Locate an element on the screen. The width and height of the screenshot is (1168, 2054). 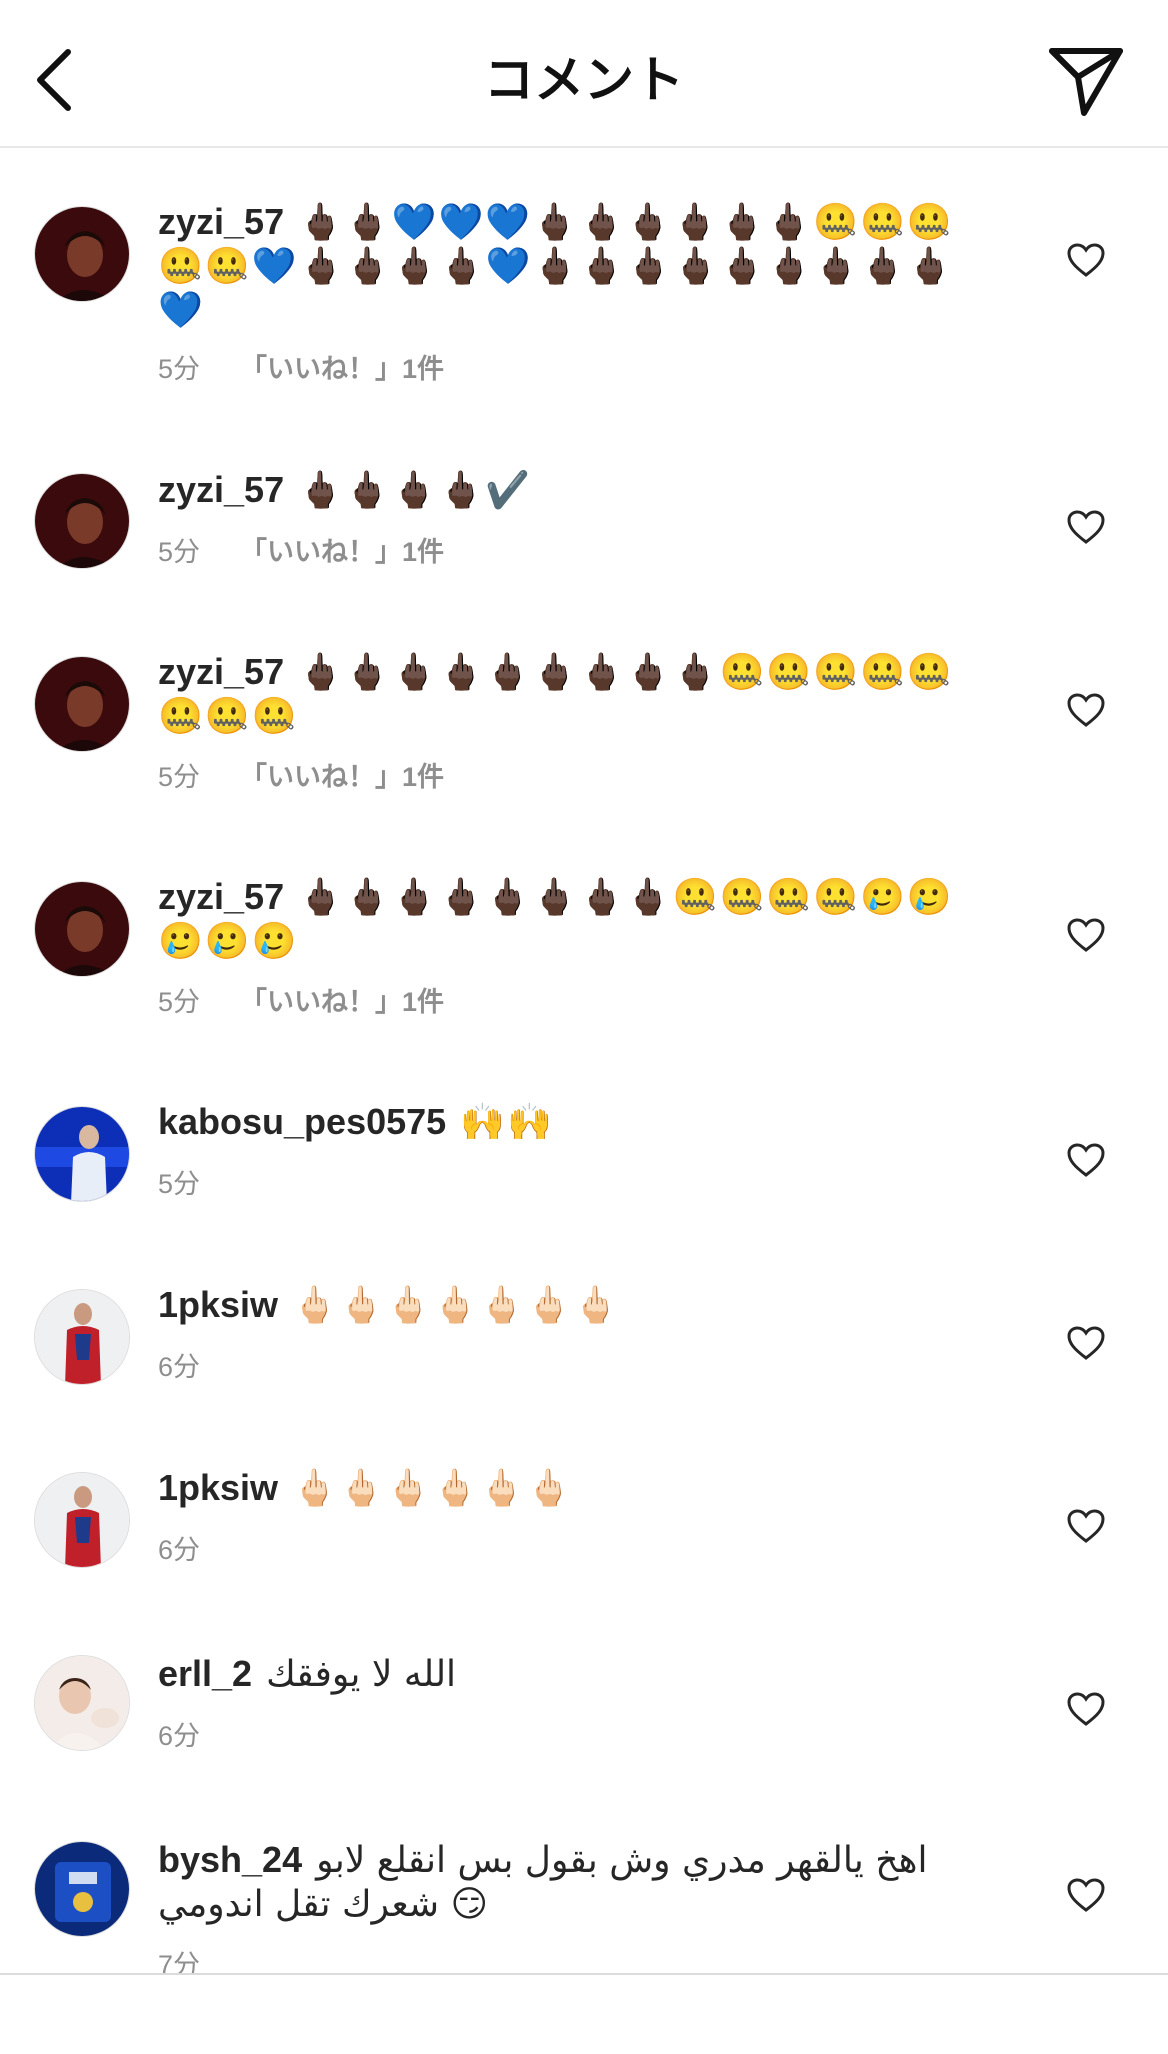
comment-text: 🖕🏻🖕🏻🖕🏻🖕🏻🖕🏻🖕🏻 is located at coordinates (433, 1488).